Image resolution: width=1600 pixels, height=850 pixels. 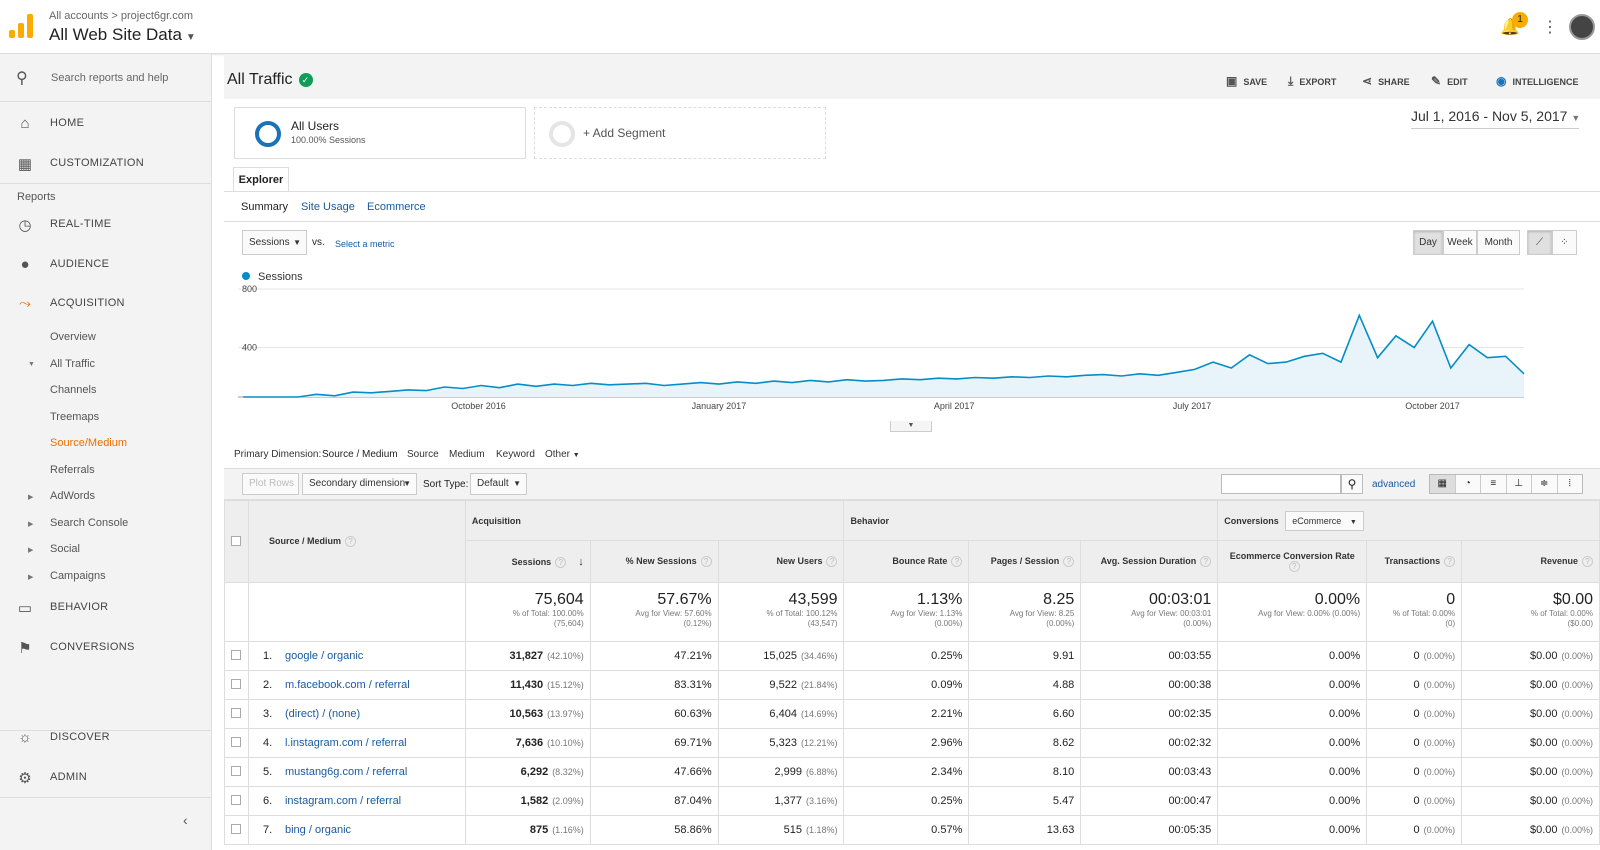 What do you see at coordinates (527, 561) in the screenshot?
I see `header-sessions: Sessions? ↓` at bounding box center [527, 561].